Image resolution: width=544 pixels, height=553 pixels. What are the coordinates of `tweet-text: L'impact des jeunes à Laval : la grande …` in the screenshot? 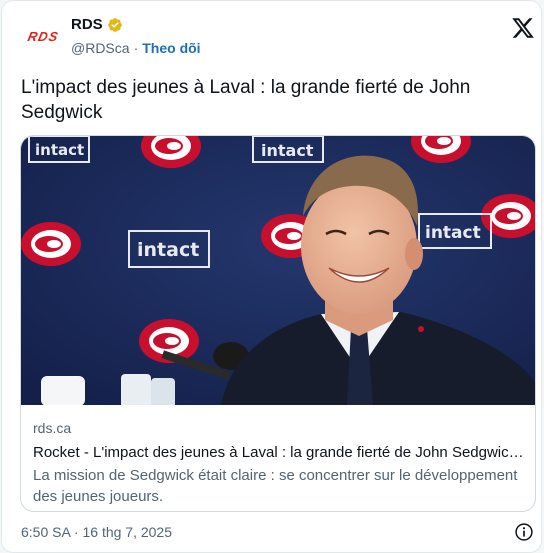 It's located at (246, 100).